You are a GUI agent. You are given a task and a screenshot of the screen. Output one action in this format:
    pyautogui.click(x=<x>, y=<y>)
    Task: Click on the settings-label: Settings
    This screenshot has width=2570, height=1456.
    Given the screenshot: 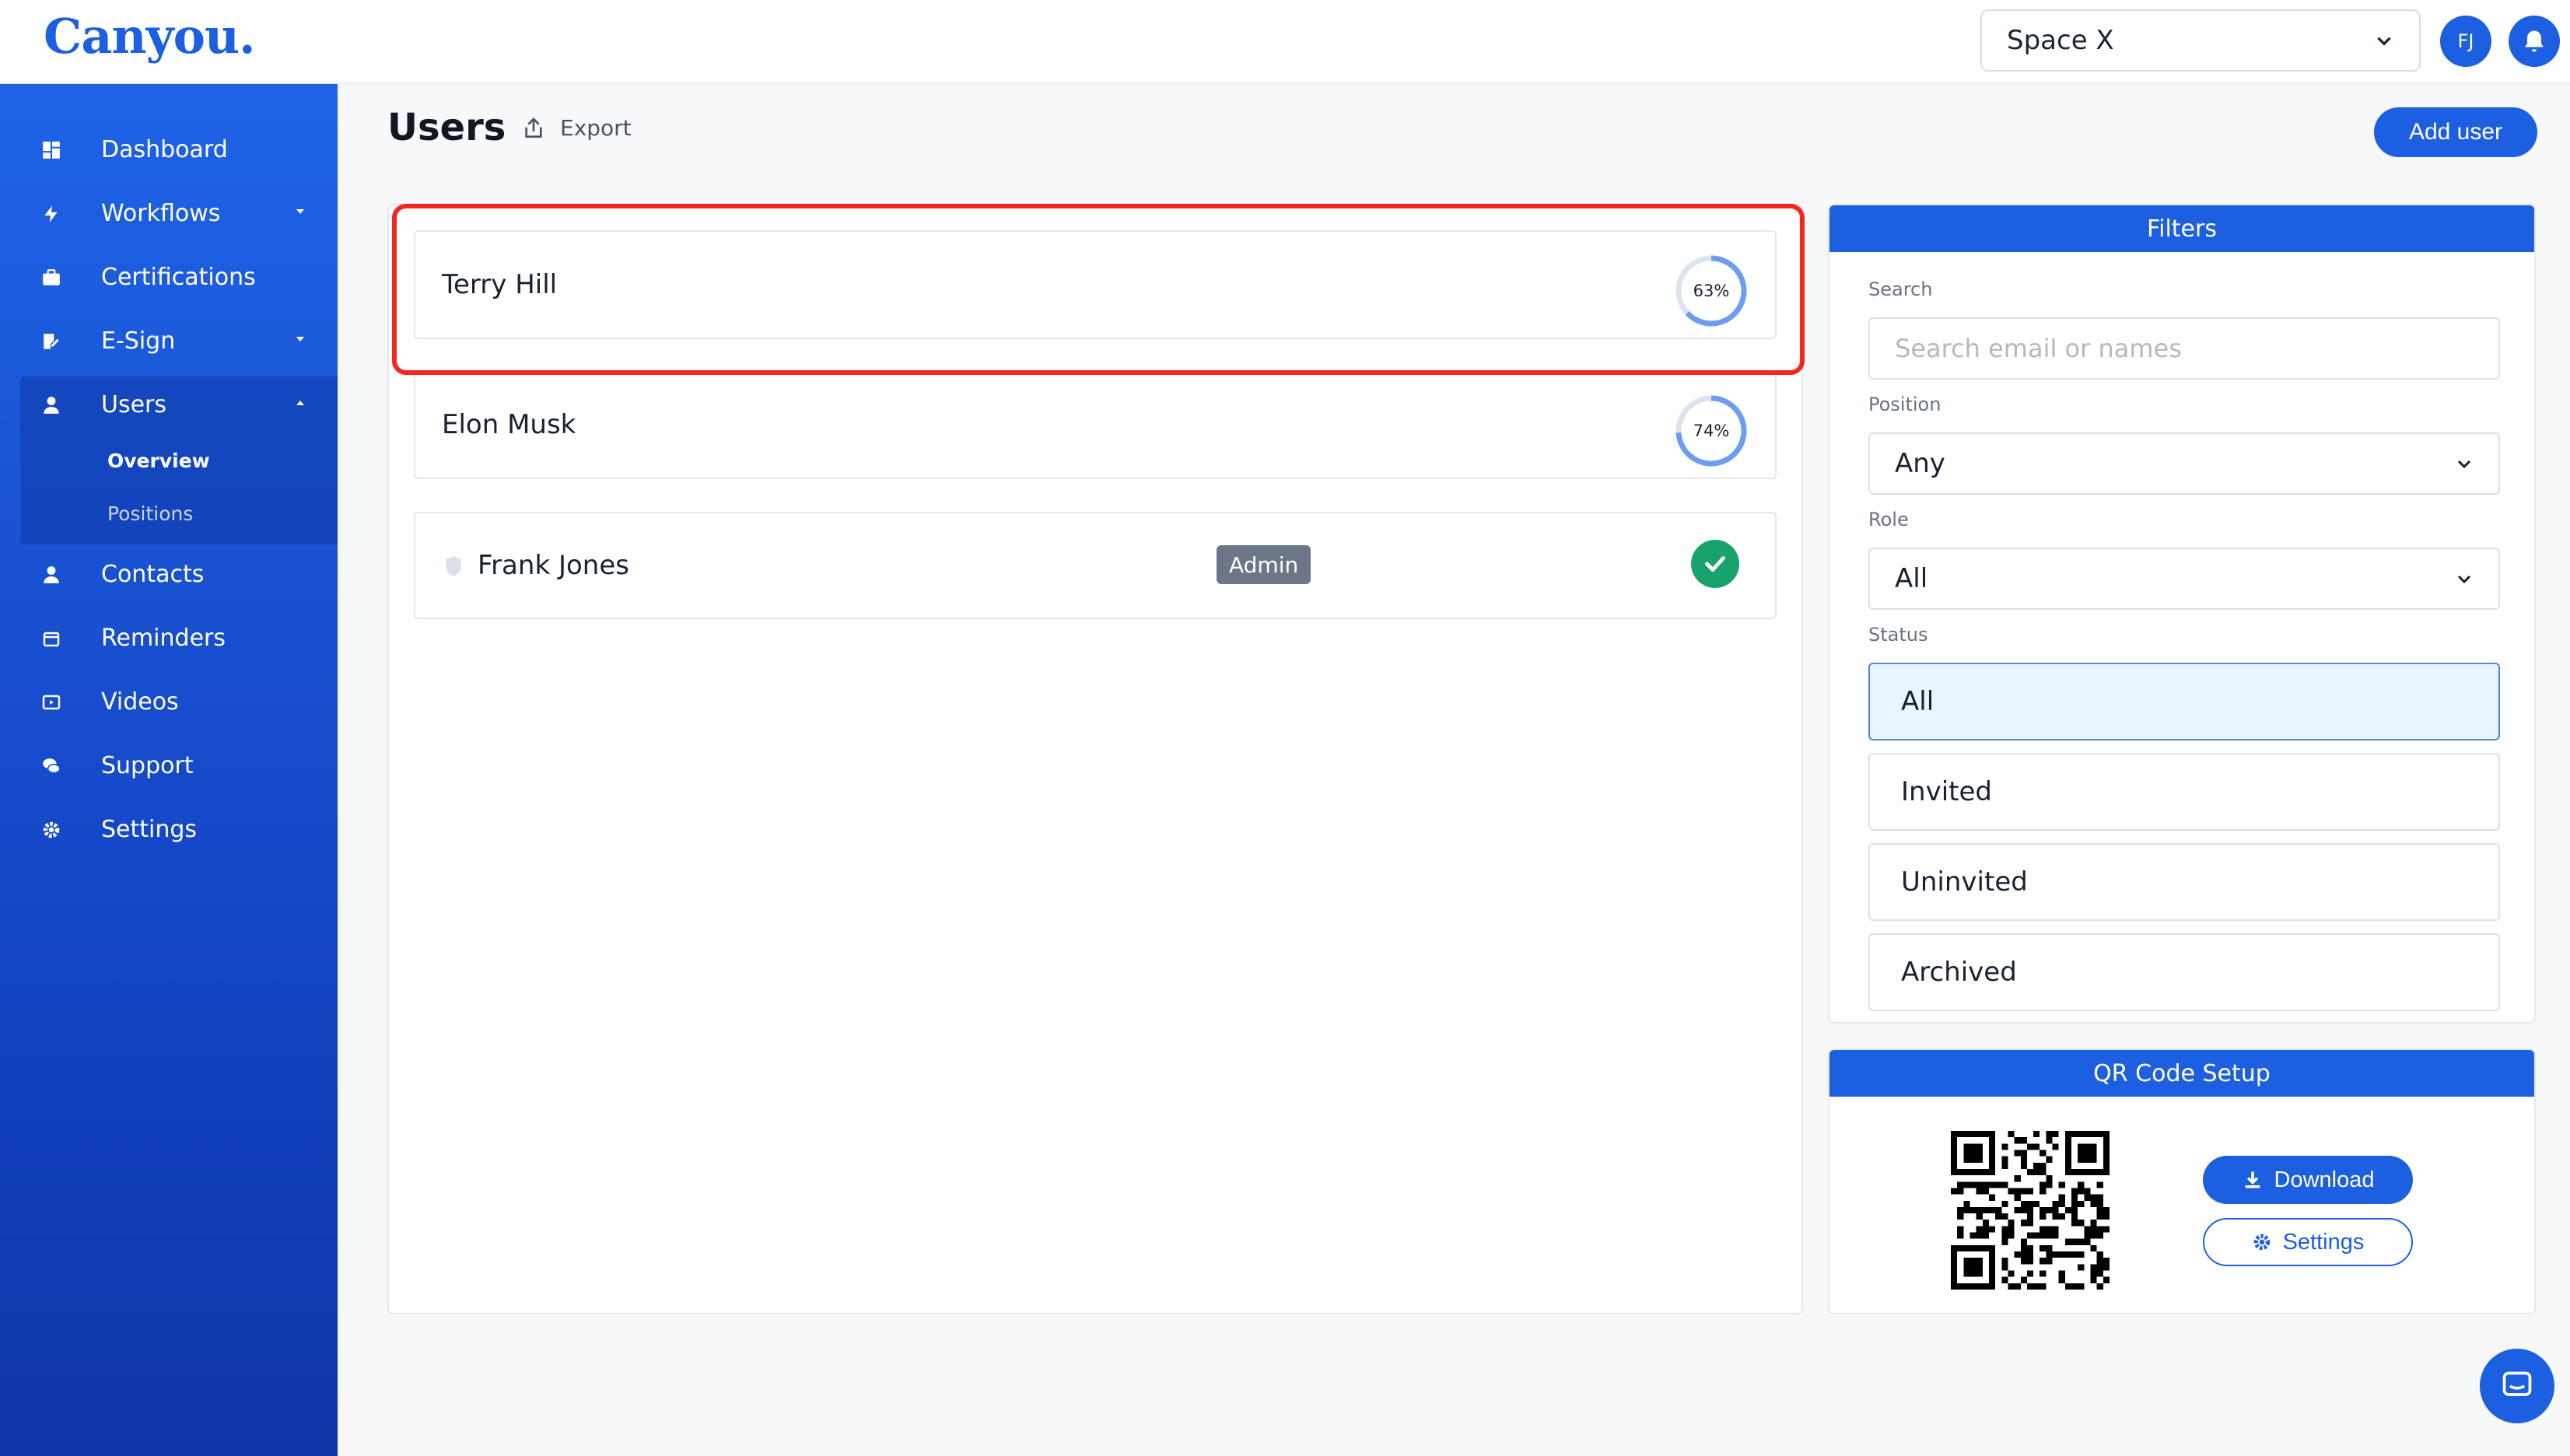 What is the action you would take?
    pyautogui.click(x=2323, y=1242)
    